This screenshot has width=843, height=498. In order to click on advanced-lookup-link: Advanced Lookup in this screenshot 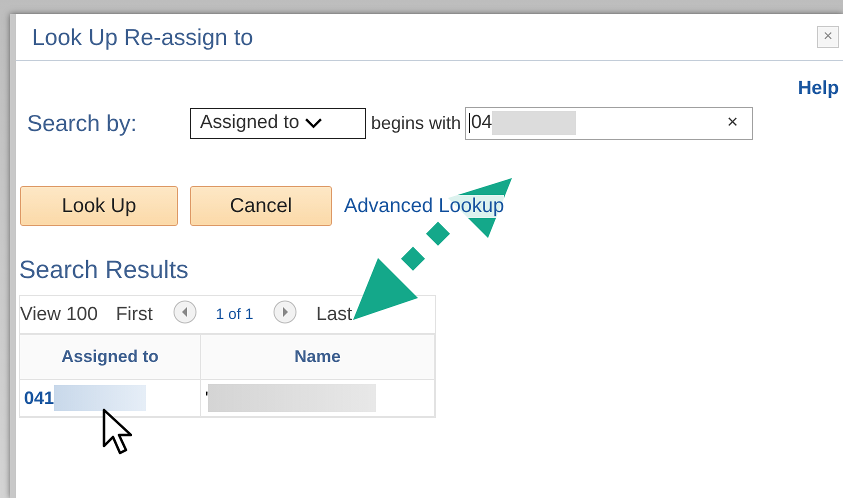, I will do `click(424, 206)`.